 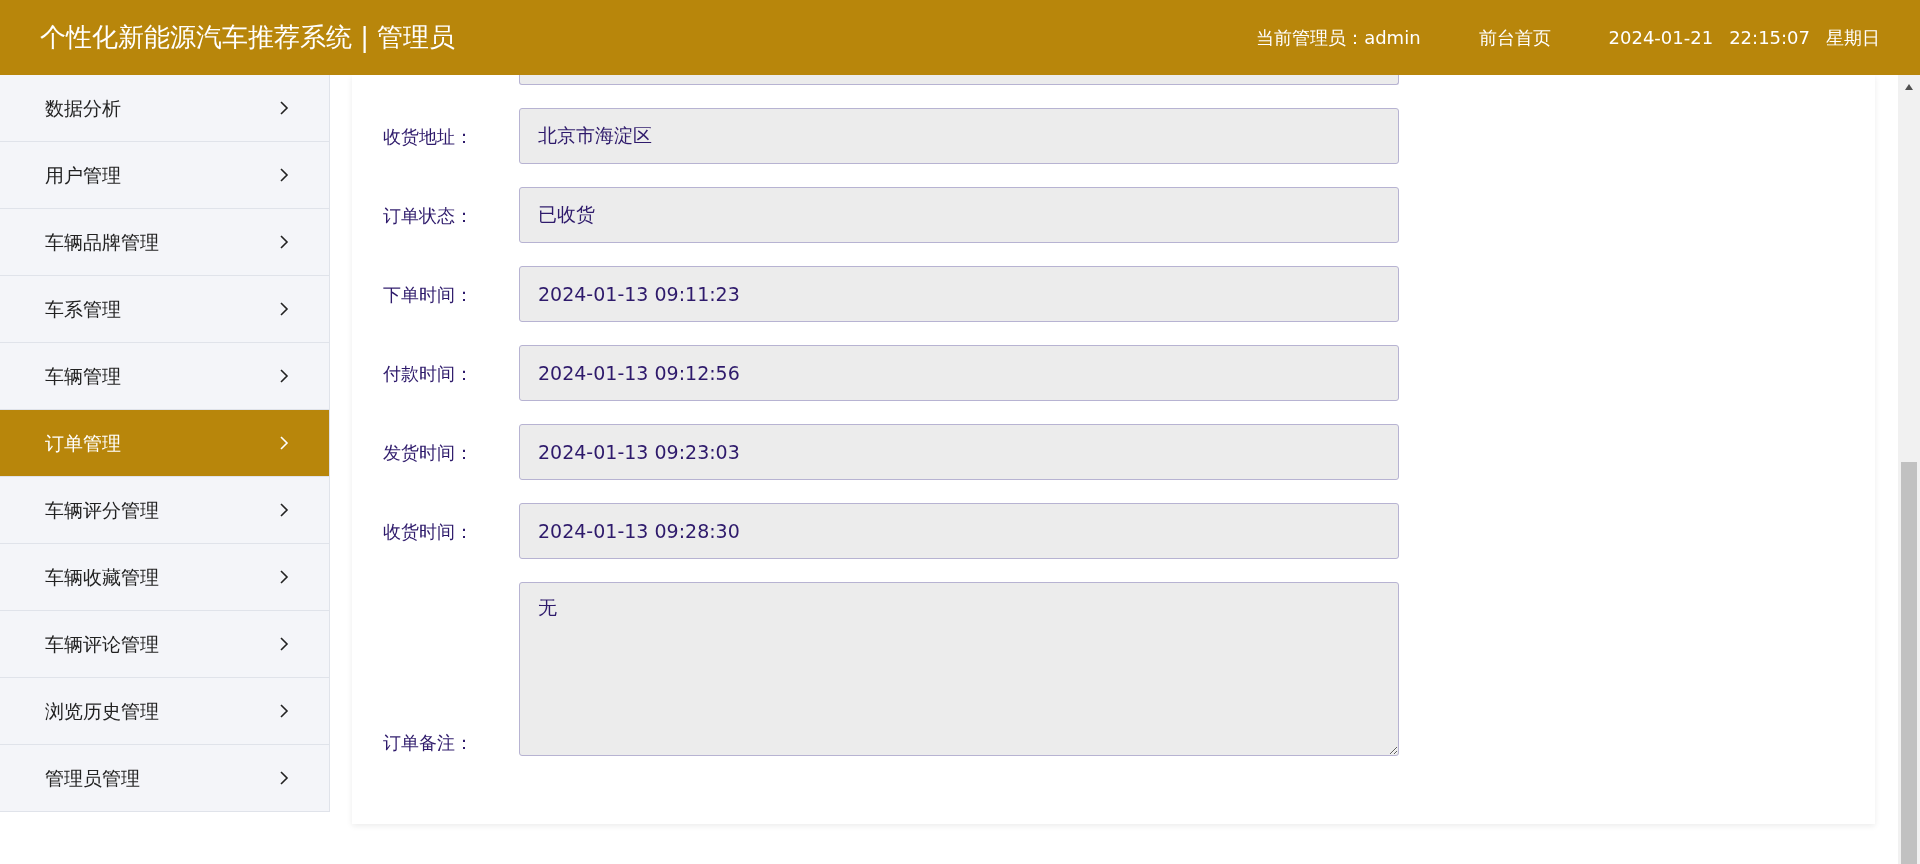 What do you see at coordinates (164, 175) in the screenshot?
I see `sidebar-item: 用户管理` at bounding box center [164, 175].